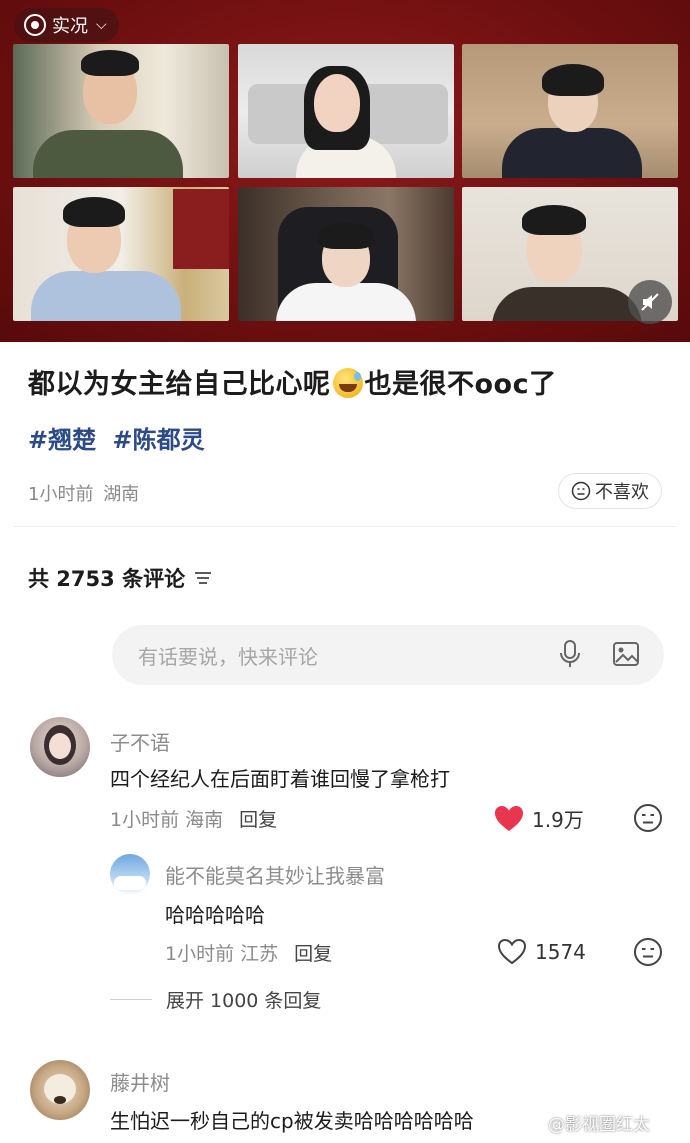  Describe the element at coordinates (558, 820) in the screenshot. I see `like-count: 1.9万` at that location.